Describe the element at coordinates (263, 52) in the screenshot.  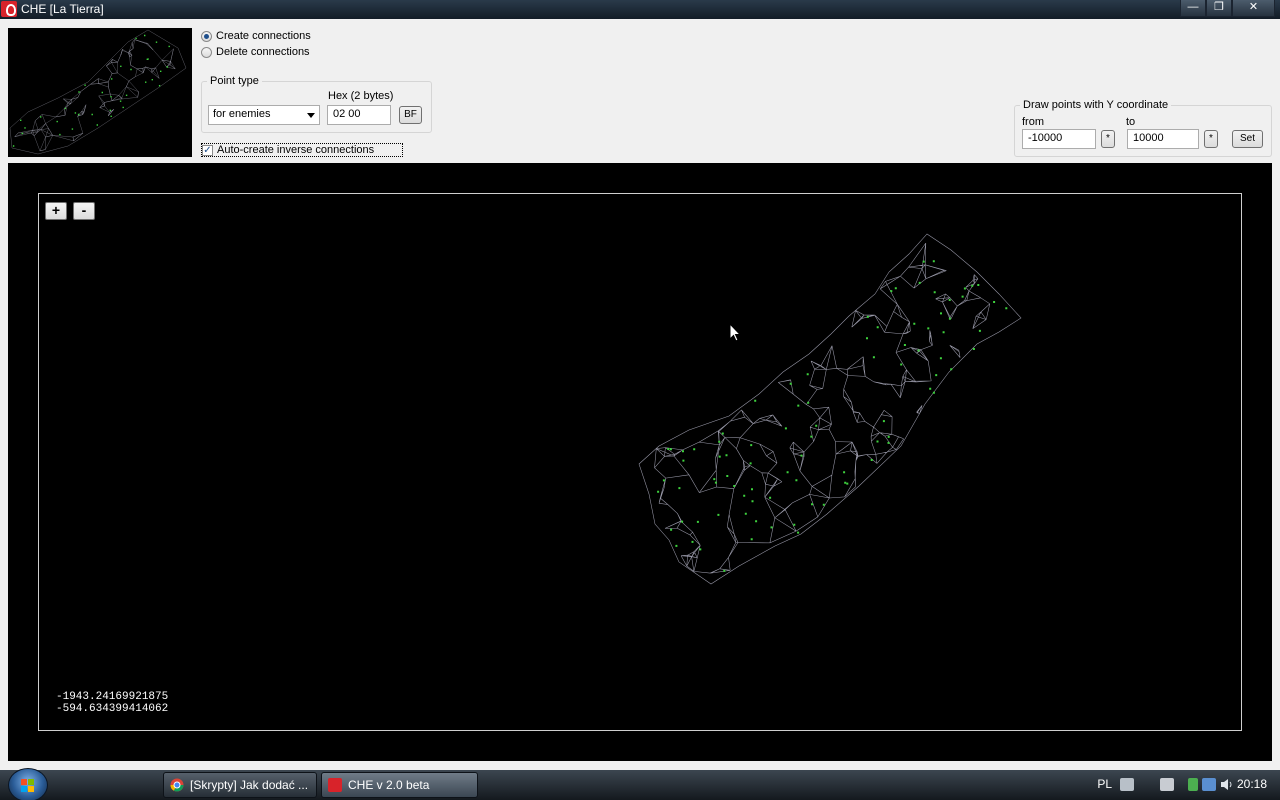
I see `delete-connections-label: Delete connections` at that location.